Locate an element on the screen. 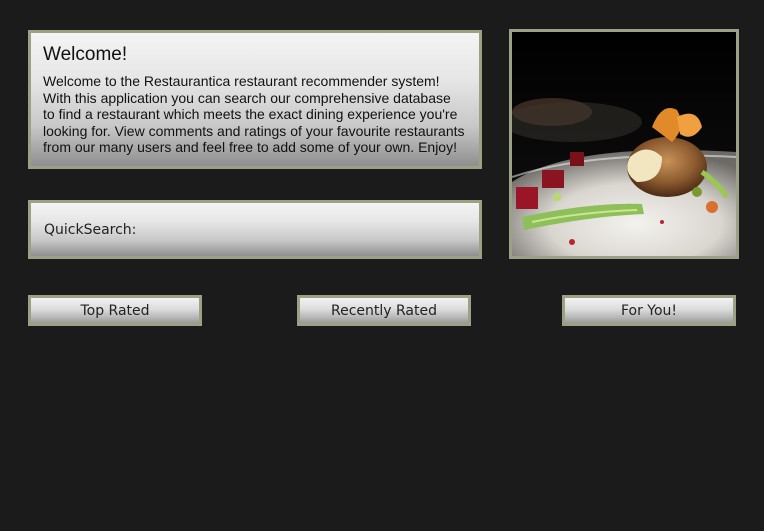  welcome-title: Welcome! is located at coordinates (85, 54).